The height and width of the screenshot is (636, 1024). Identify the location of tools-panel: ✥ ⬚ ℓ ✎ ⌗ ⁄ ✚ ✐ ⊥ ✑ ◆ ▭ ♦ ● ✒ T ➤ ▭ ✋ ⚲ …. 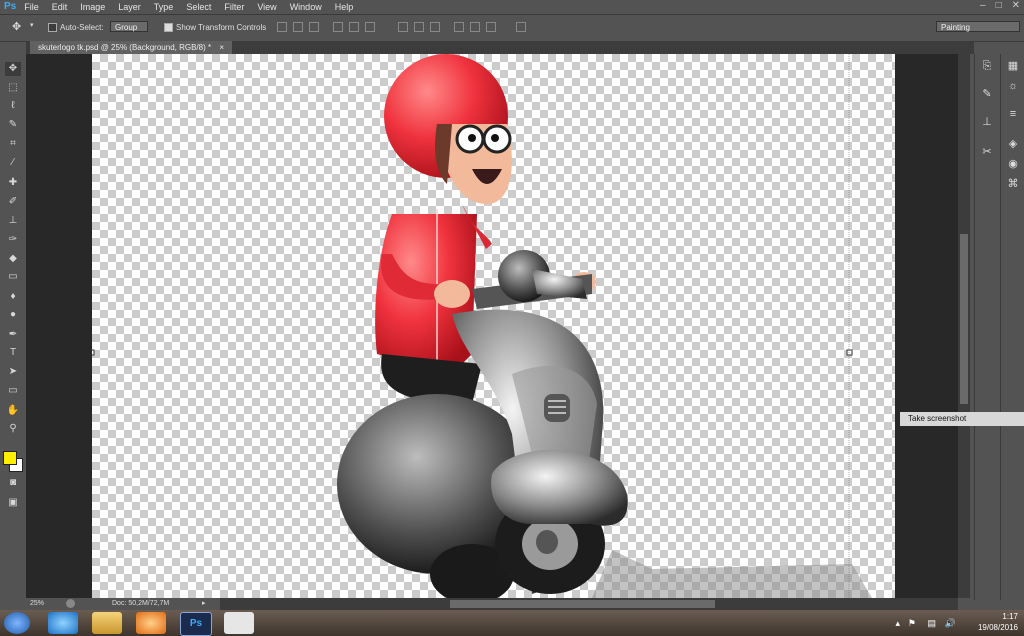
(13, 327).